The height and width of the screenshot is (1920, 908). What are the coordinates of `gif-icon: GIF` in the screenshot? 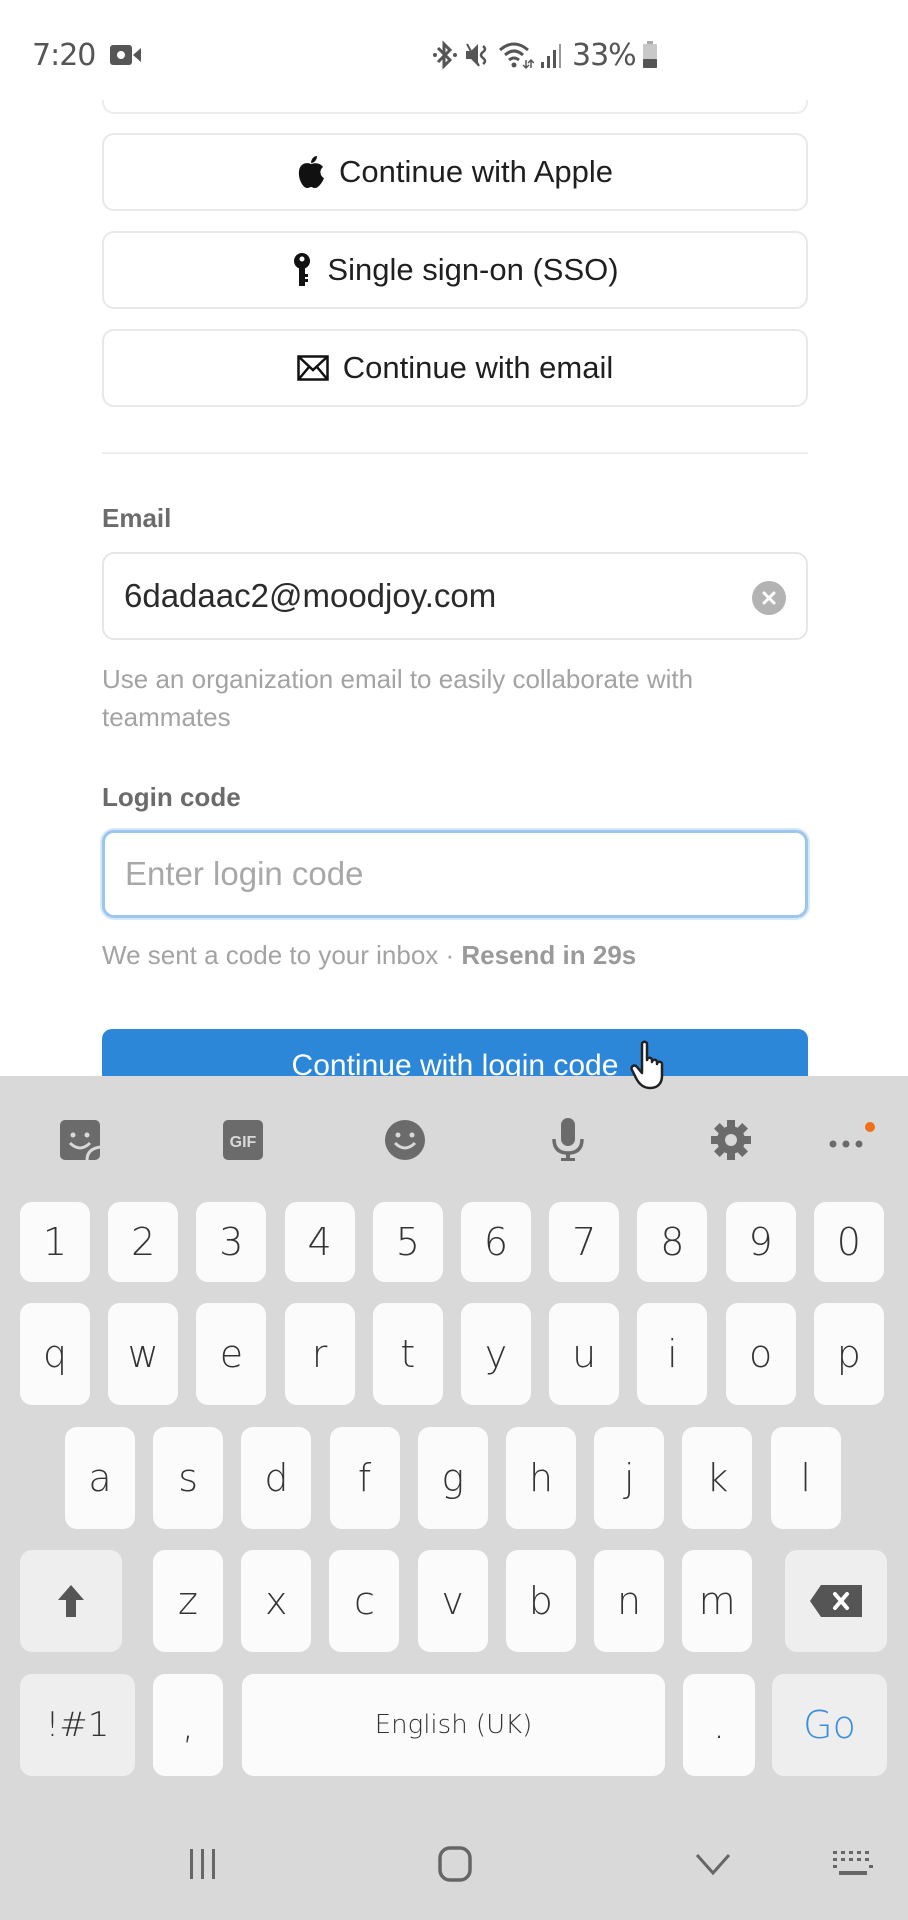 It's located at (243, 1140).